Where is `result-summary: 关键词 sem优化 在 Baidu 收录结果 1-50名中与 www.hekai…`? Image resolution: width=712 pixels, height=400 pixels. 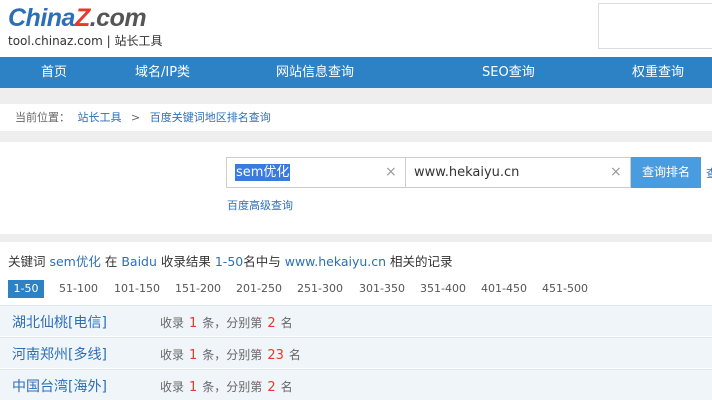
result-summary: 关键词 sem优化 在 Baidu 收录结果 1-50名中与 www.hekai… is located at coordinates (230, 262).